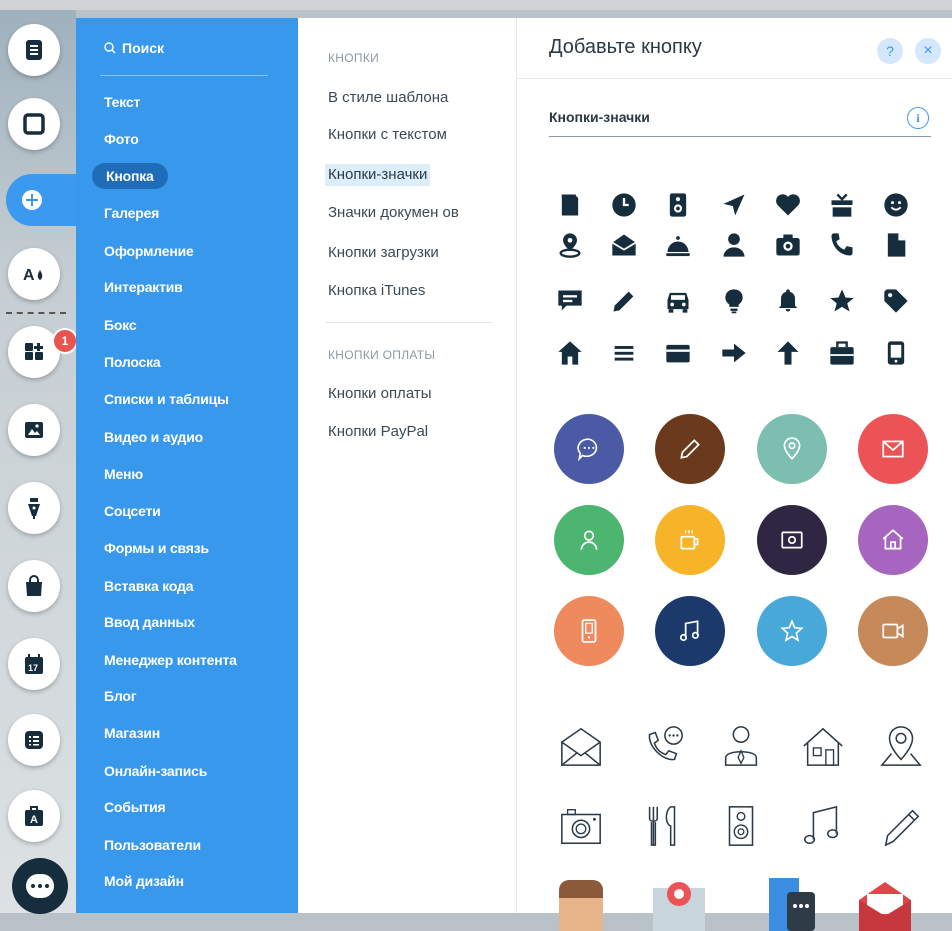 This screenshot has width=952, height=931. Describe the element at coordinates (148, 586) in the screenshot. I see `category-embed: Вставка кода` at that location.